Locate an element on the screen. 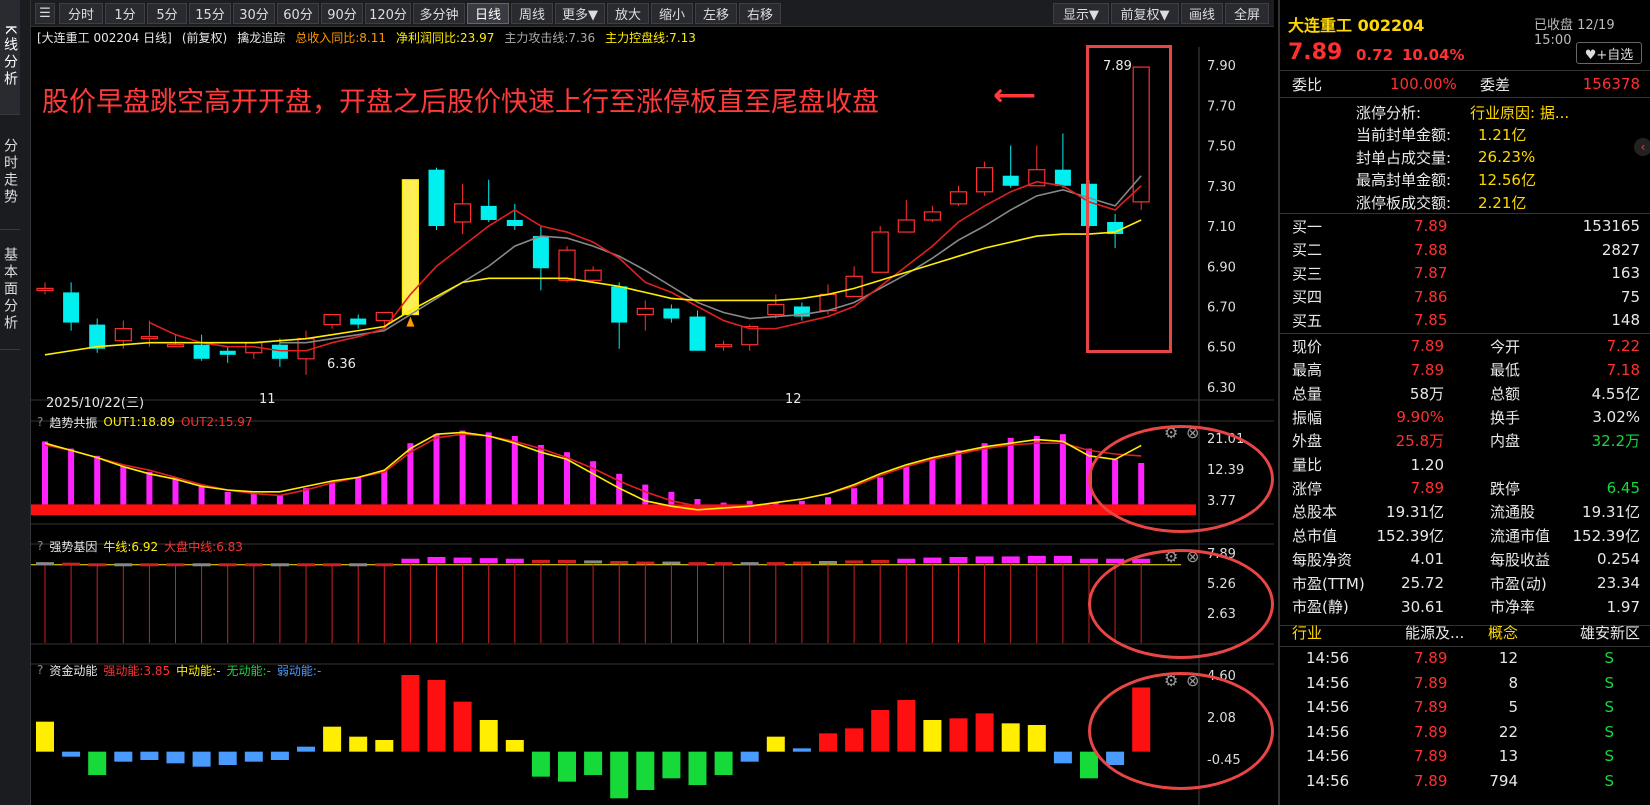  bid-price: 7.89 is located at coordinates (1431, 226).